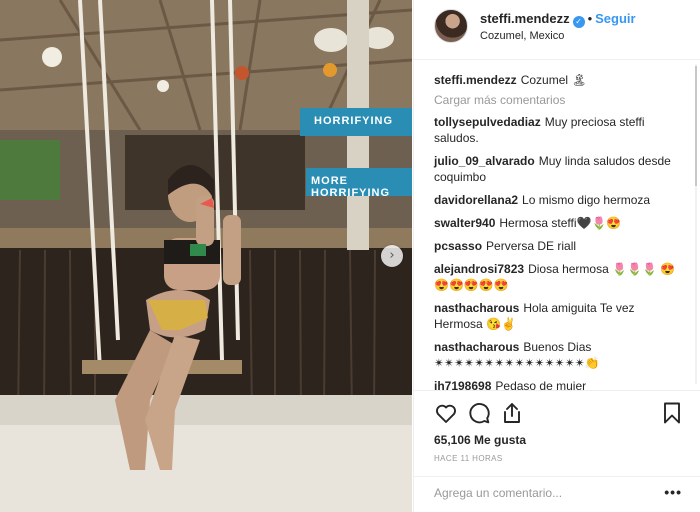 Image resolution: width=700 pixels, height=512 pixels. What do you see at coordinates (615, 18) in the screenshot?
I see `follow-button: Seguir` at bounding box center [615, 18].